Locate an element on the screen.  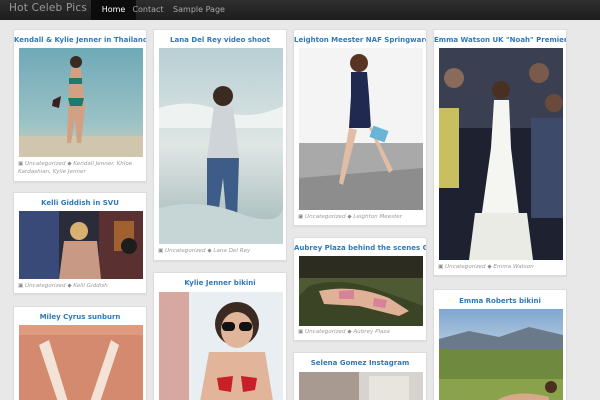
post-meta: ▣ Uncategorized ◆ Emma Watson is located at coordinates (500, 267).